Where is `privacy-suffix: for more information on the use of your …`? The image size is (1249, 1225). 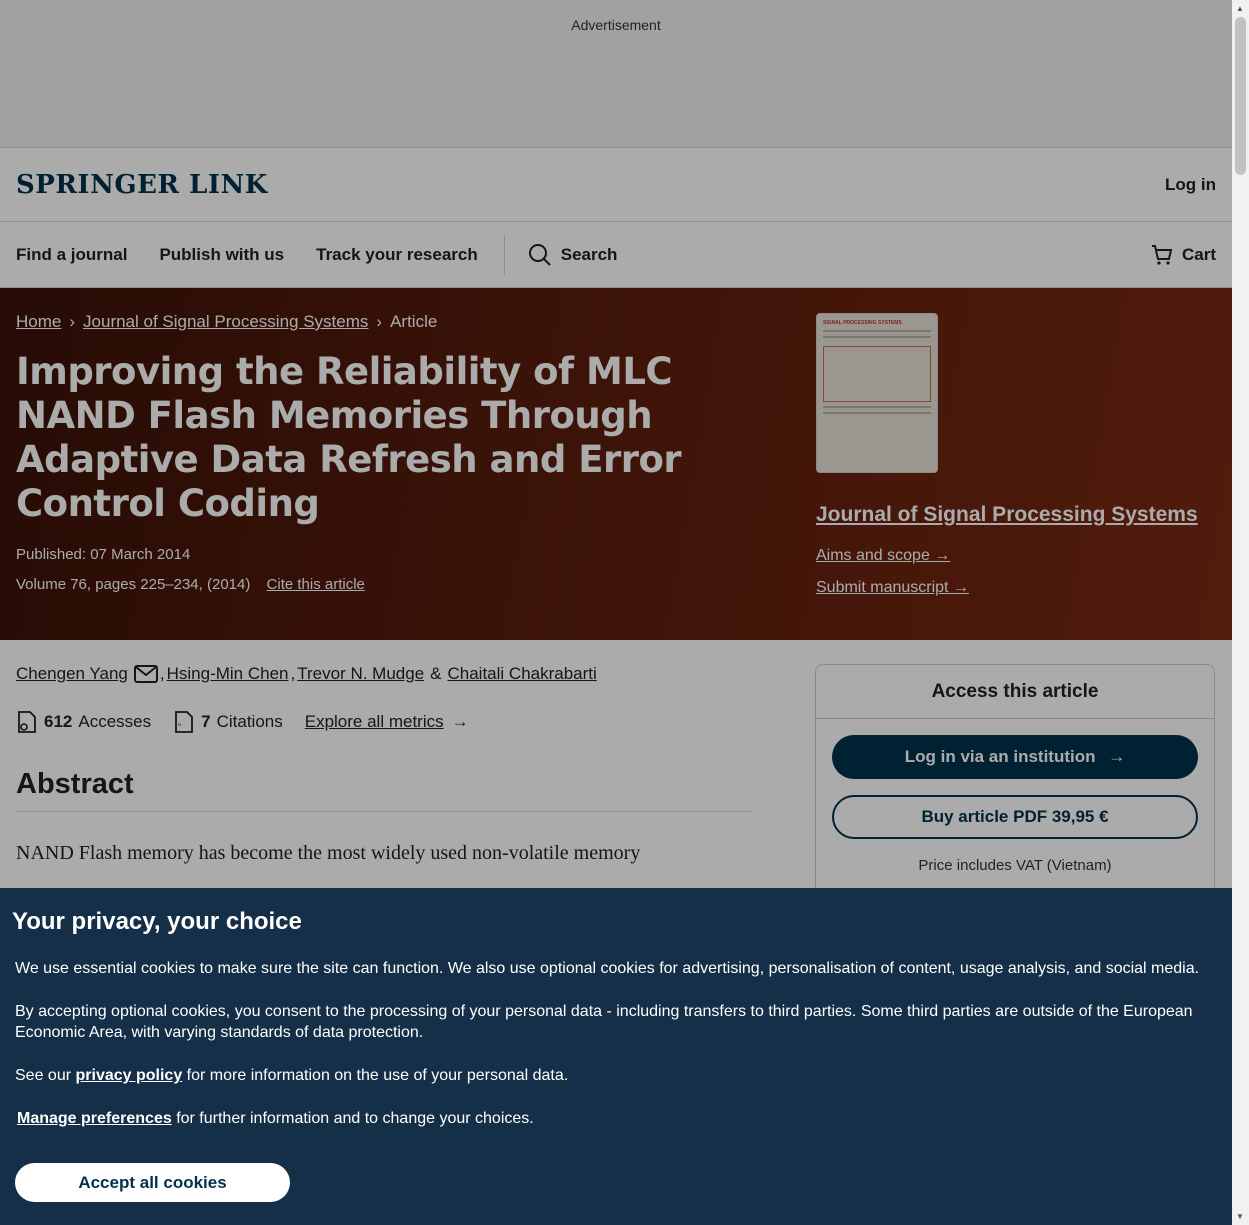 privacy-suffix: for more information on the use of your … is located at coordinates (377, 1075).